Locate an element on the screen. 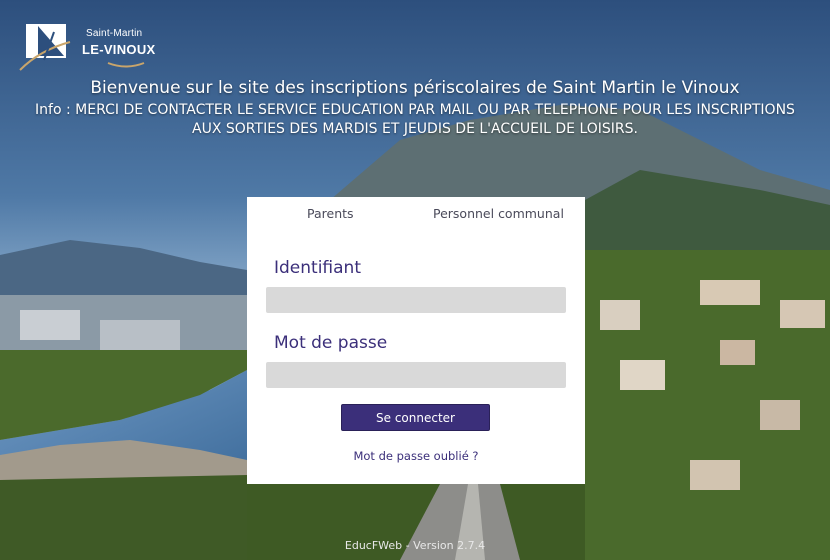 Image resolution: width=830 pixels, height=560 pixels. username-input is located at coordinates (416, 300).